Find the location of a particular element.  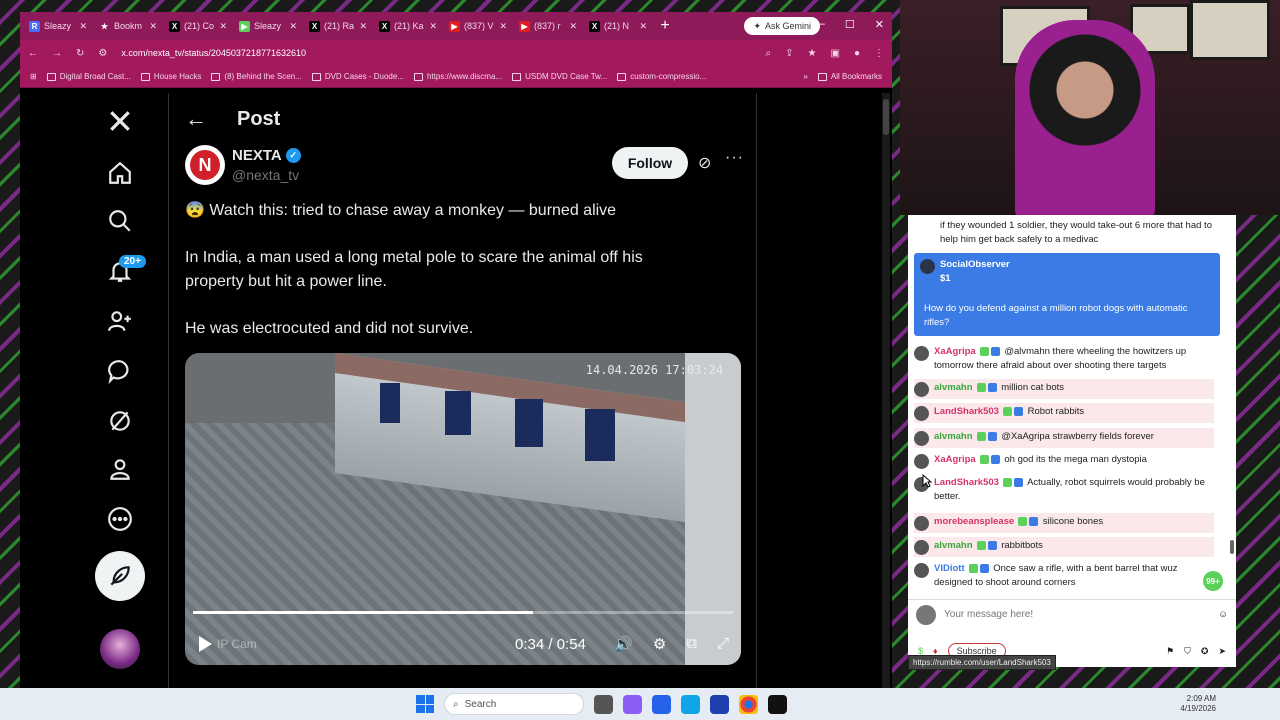

chat-scrollbar is located at coordinates (1232, 405).